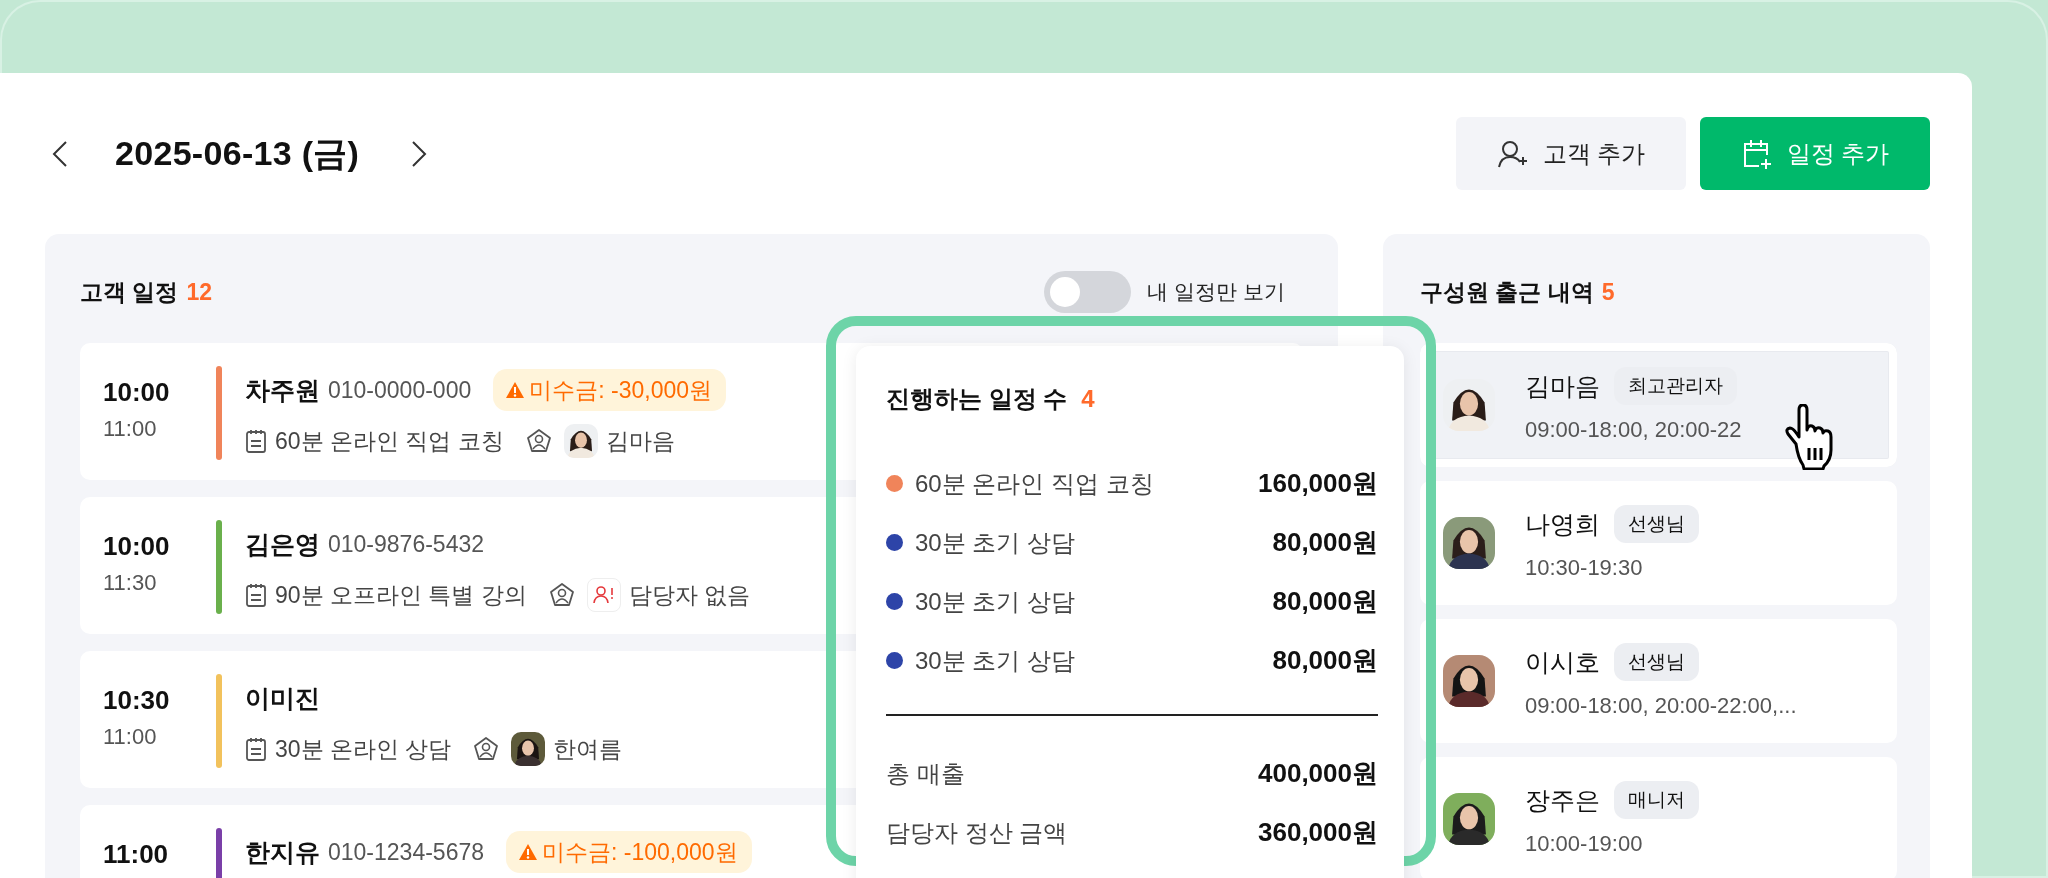 The height and width of the screenshot is (878, 2048). What do you see at coordinates (136, 854) in the screenshot?
I see `start-time: 11:00` at bounding box center [136, 854].